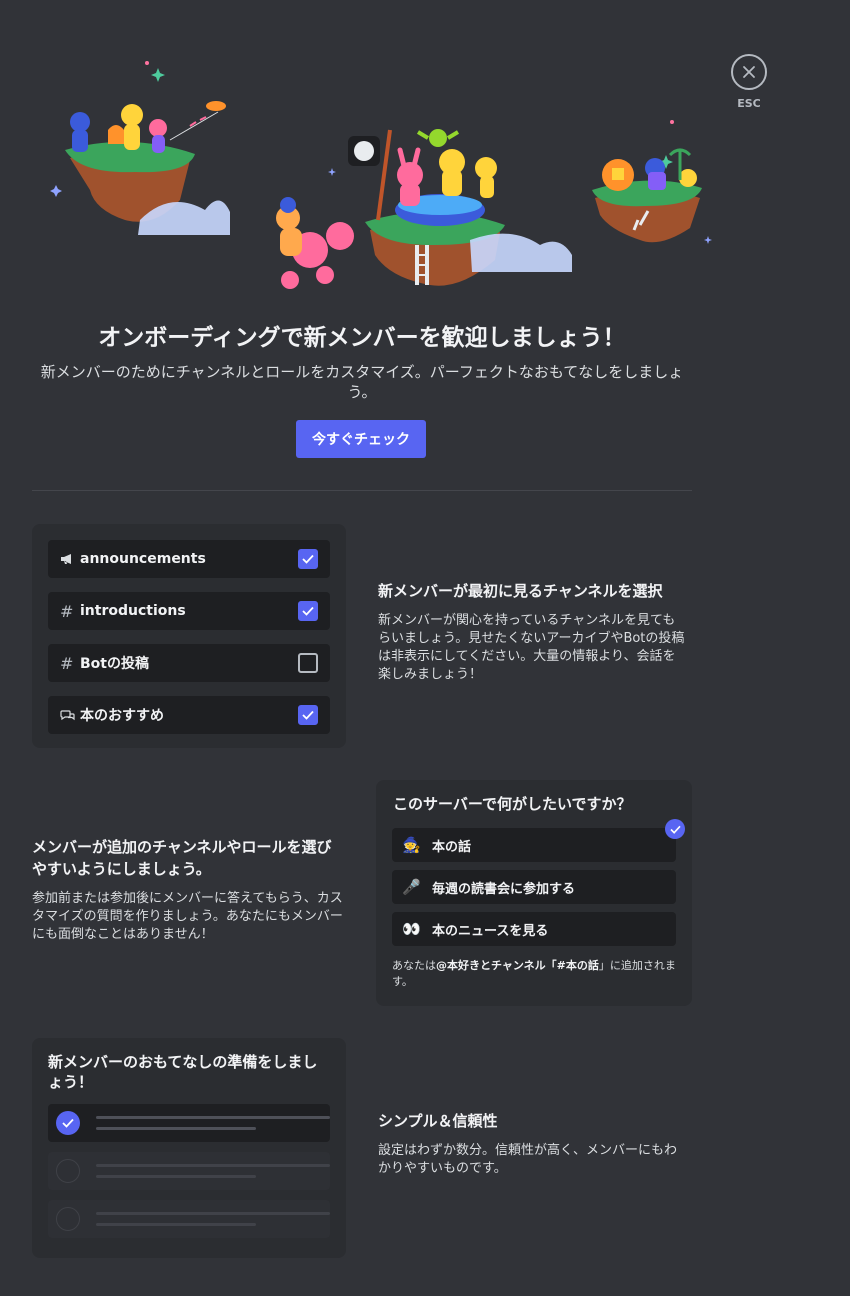 This screenshot has width=850, height=1296. Describe the element at coordinates (504, 889) in the screenshot. I see `option-label: 毎週の読書会に参加する` at that location.